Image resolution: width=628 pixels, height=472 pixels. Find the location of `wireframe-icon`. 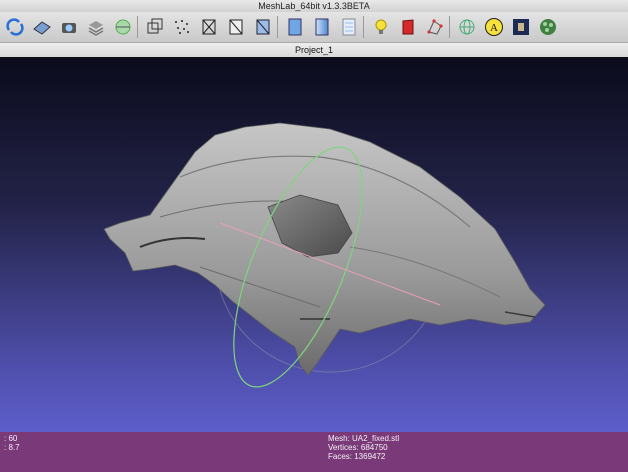

wireframe-icon is located at coordinates (209, 27).